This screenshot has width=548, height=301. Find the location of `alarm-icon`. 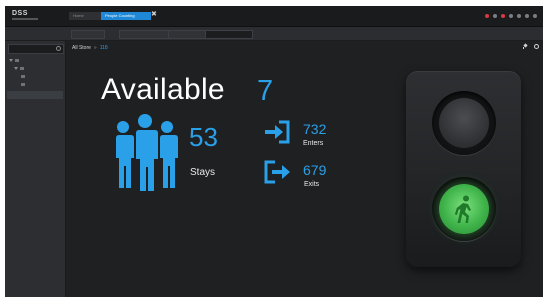

alarm-icon is located at coordinates (487, 15).